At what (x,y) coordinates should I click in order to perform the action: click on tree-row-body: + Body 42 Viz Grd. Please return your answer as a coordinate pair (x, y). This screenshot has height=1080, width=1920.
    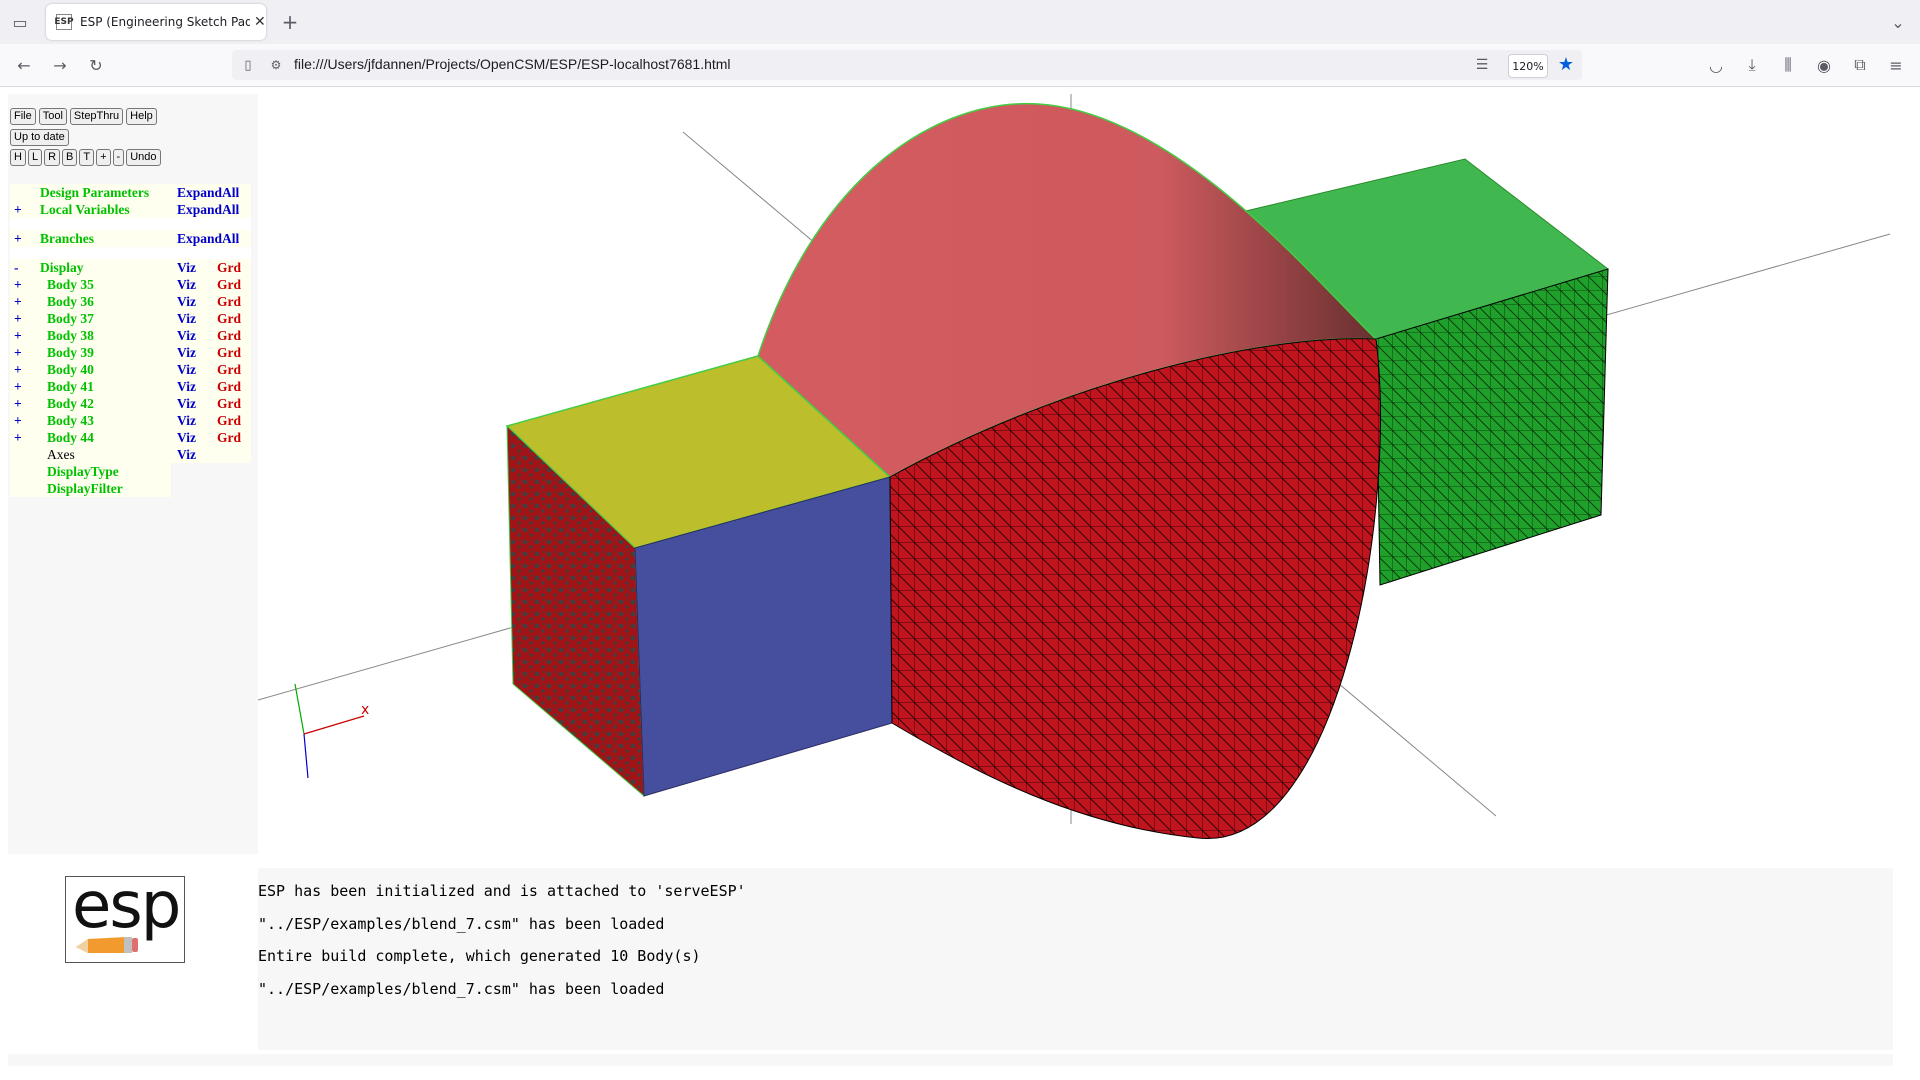
    Looking at the image, I should click on (130, 403).